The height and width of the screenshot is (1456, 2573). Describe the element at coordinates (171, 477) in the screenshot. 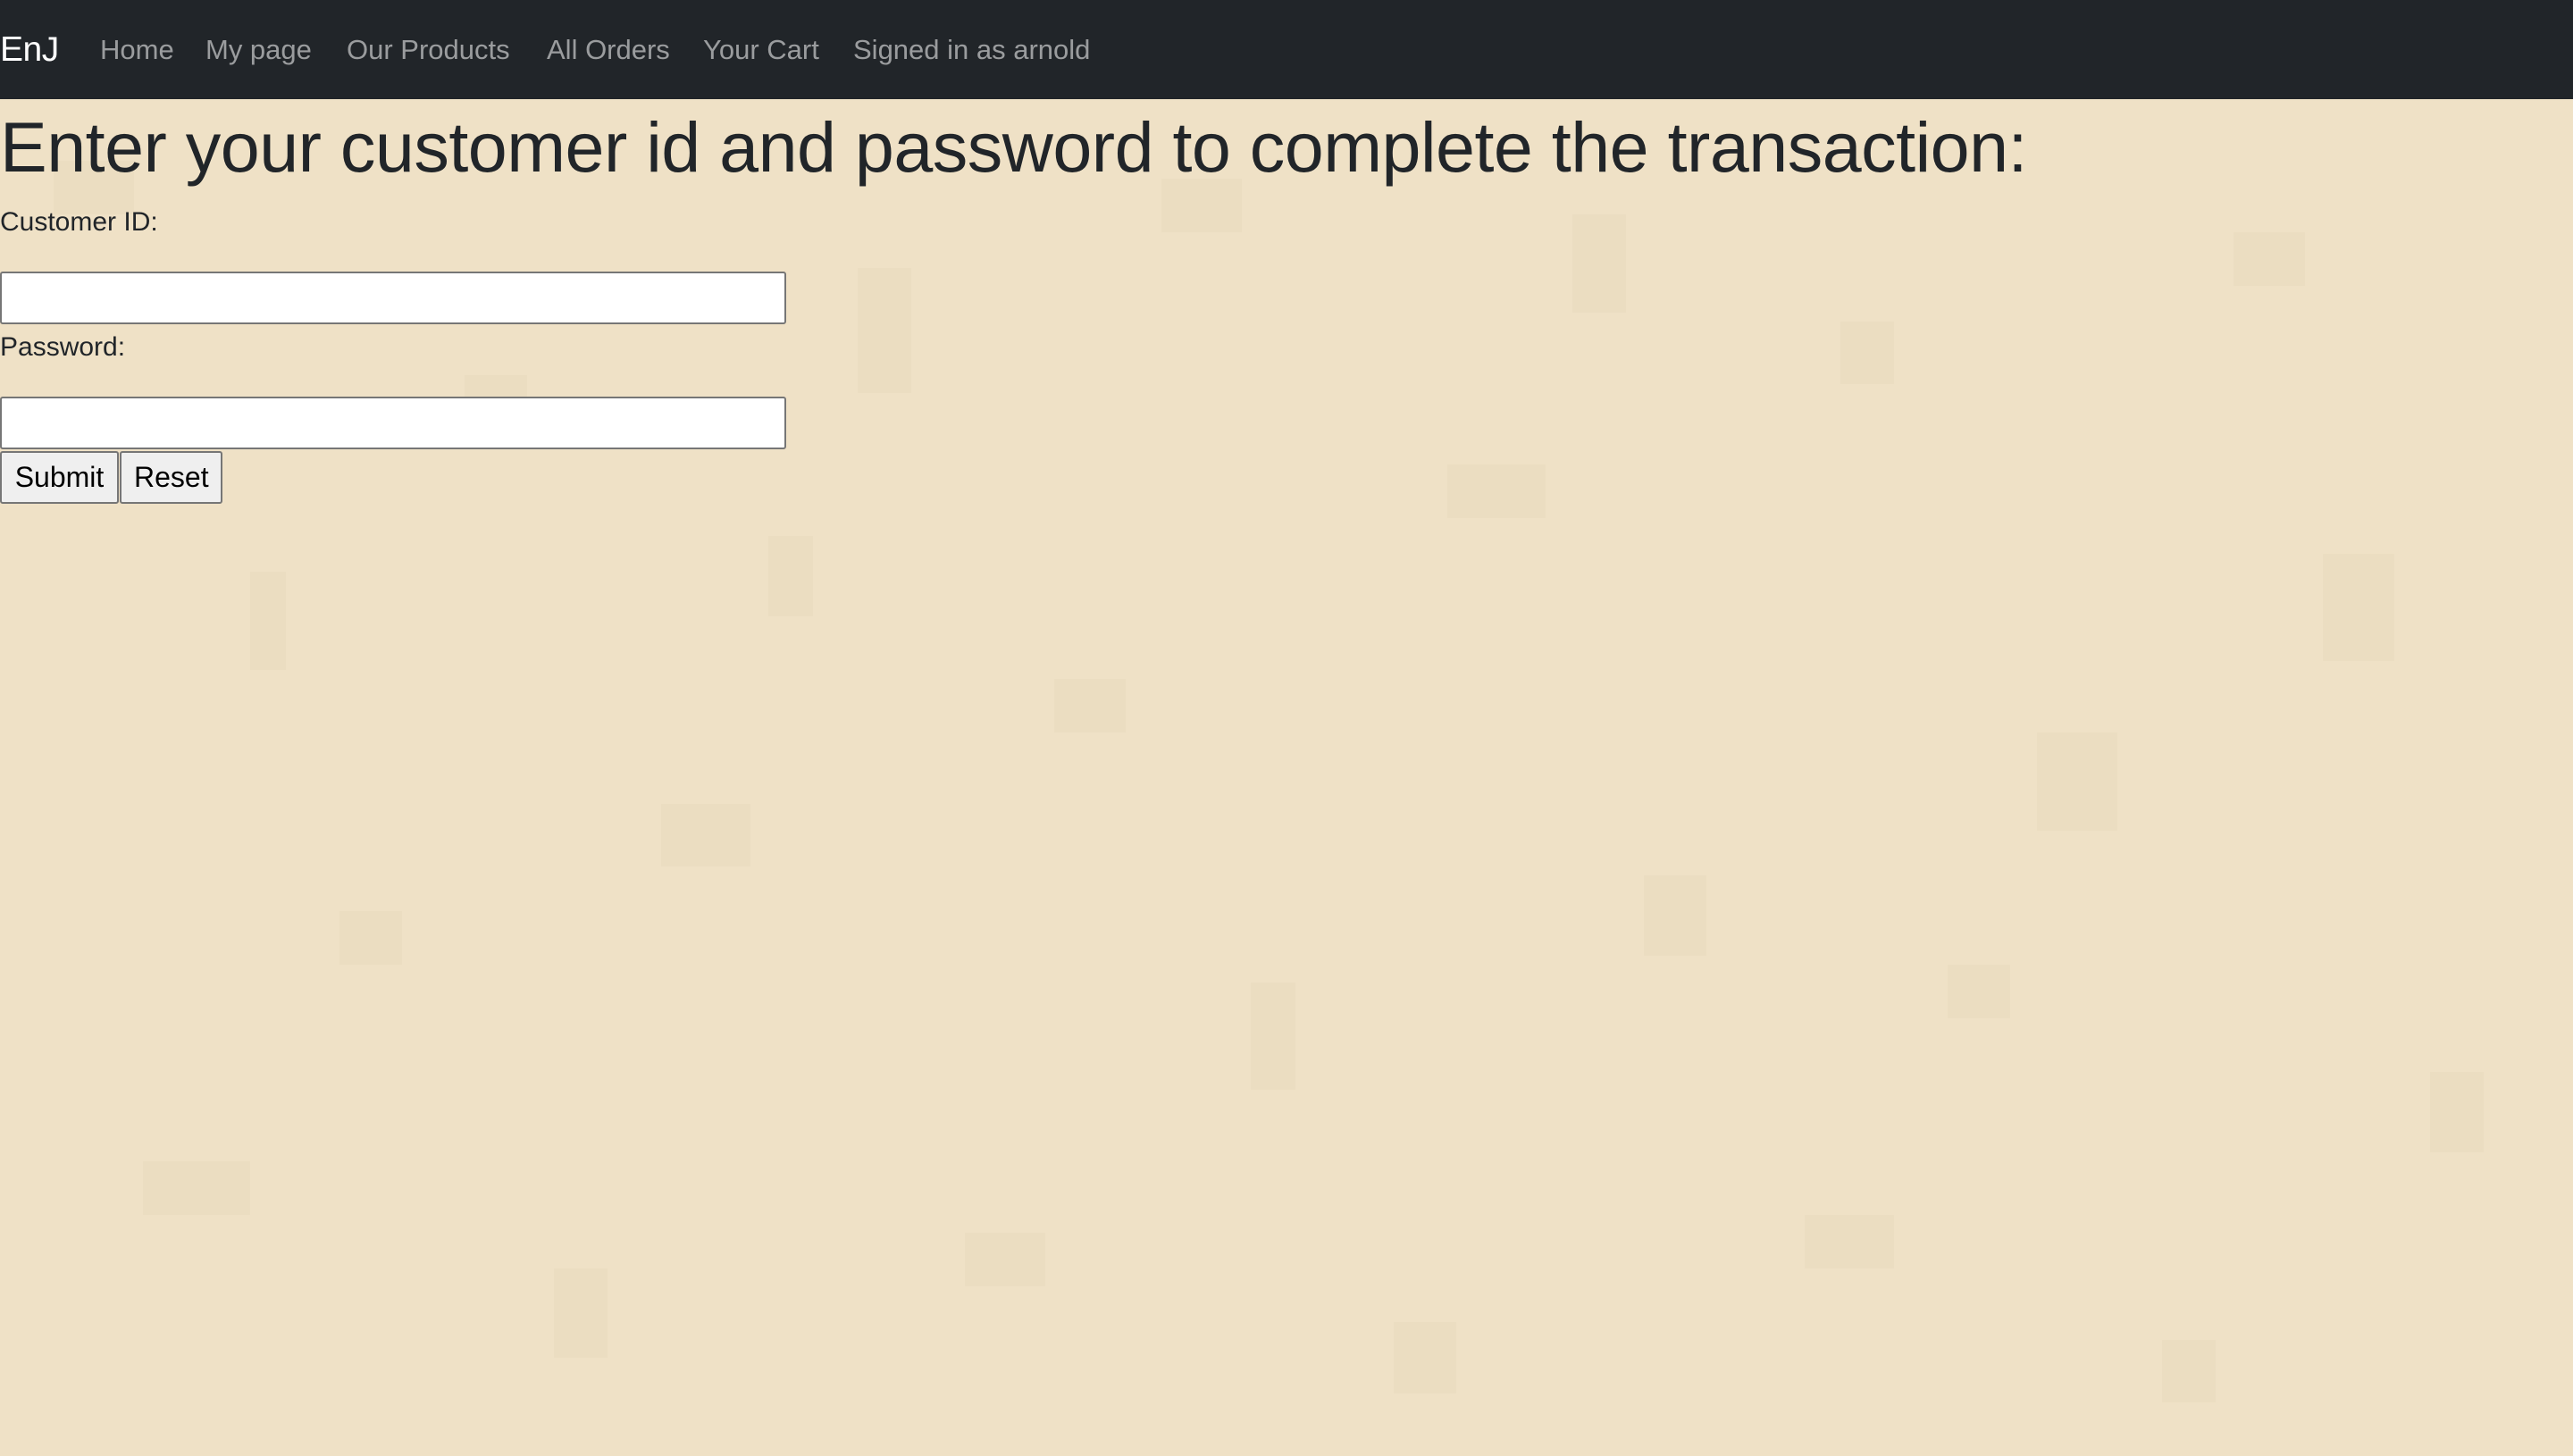

I see `reset-button: Reset` at that location.